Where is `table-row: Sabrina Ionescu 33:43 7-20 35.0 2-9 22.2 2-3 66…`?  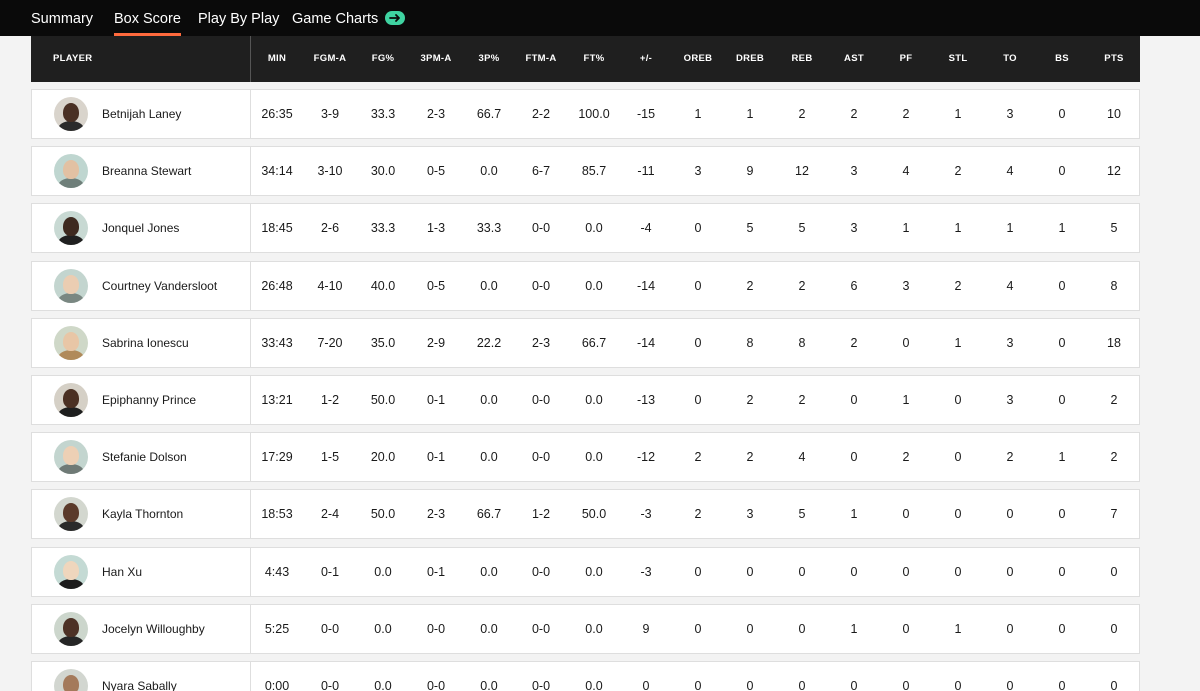
table-row: Sabrina Ionescu 33:43 7-20 35.0 2-9 22.2 2-3 66… is located at coordinates (585, 343).